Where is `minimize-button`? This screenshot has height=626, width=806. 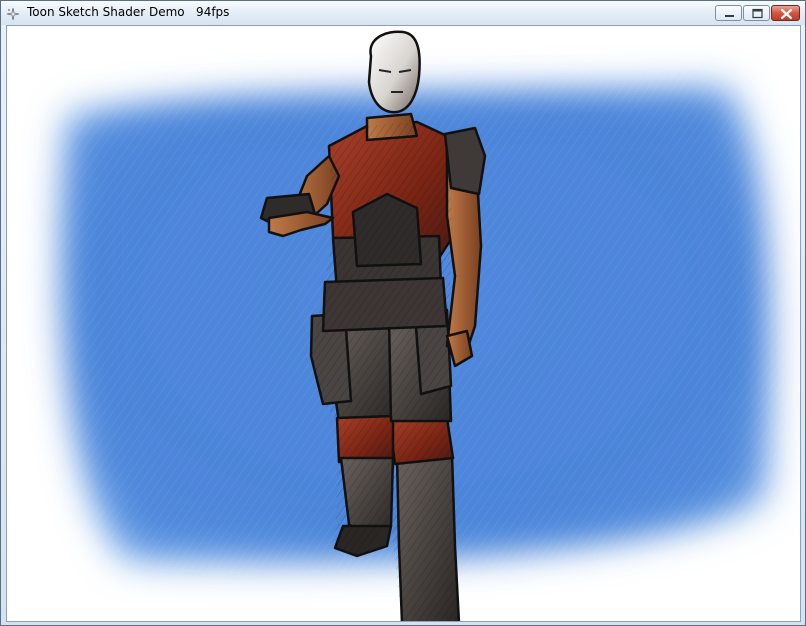
minimize-button is located at coordinates (728, 13).